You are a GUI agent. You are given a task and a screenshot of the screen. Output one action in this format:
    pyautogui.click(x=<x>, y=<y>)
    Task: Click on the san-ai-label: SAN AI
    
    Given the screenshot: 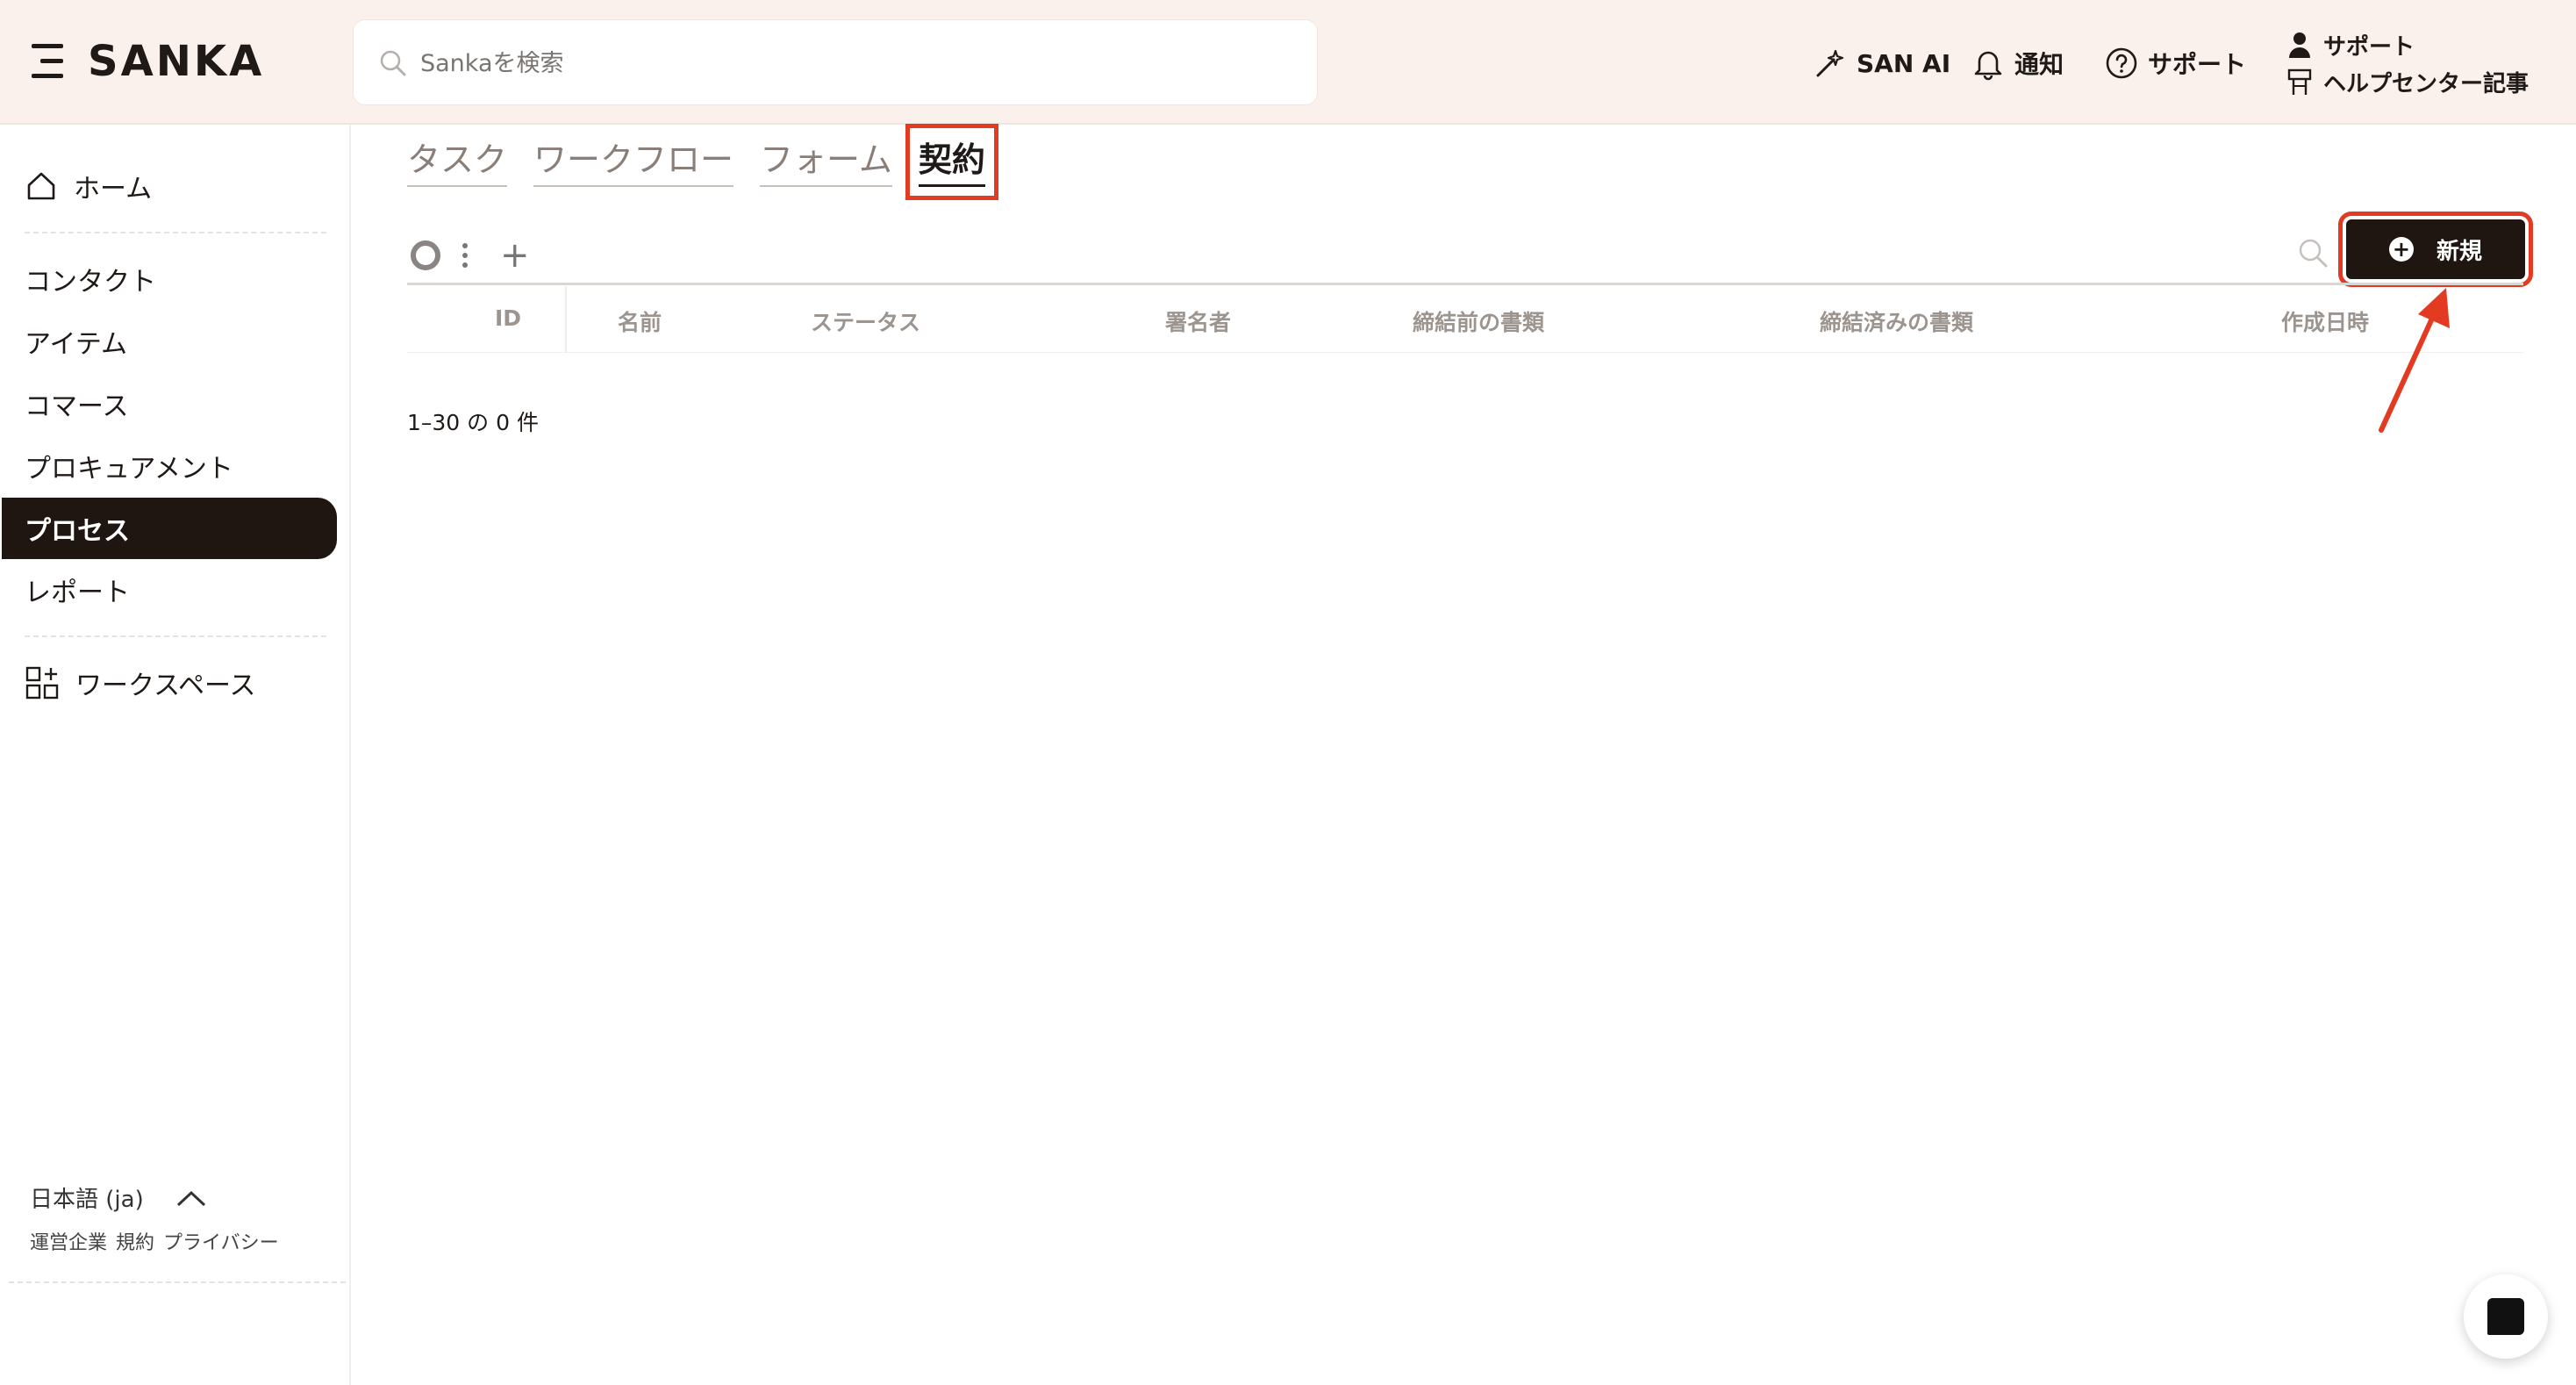 What is the action you would take?
    pyautogui.click(x=1904, y=63)
    